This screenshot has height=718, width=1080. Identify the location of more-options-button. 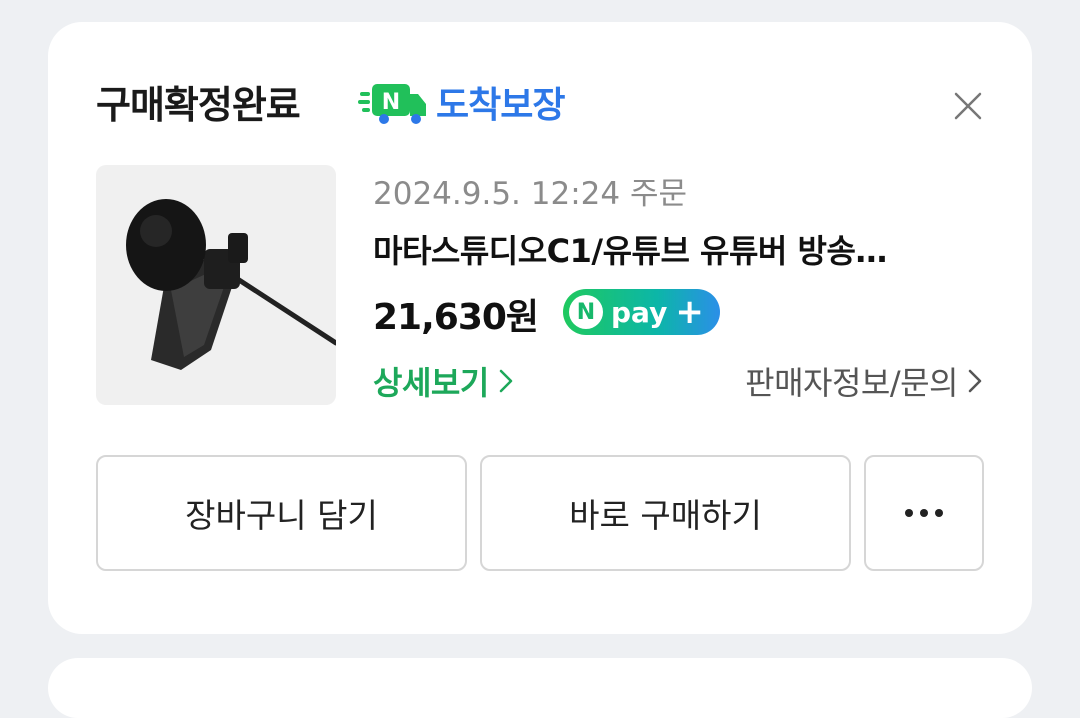
(924, 513).